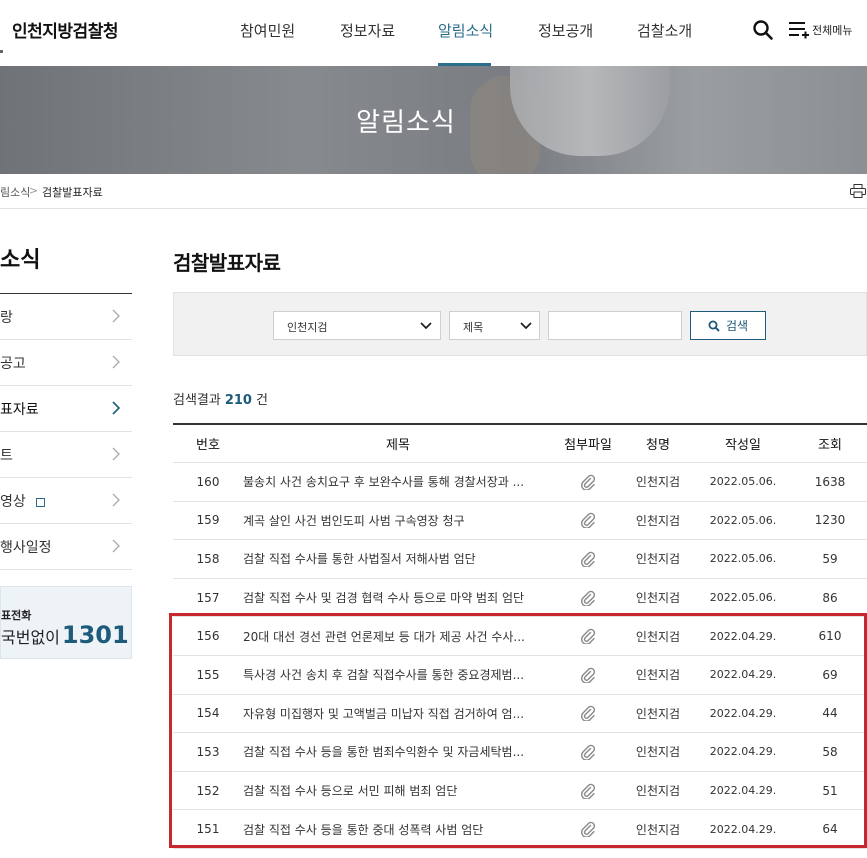  What do you see at coordinates (208, 558) in the screenshot?
I see `row-no: 158` at bounding box center [208, 558].